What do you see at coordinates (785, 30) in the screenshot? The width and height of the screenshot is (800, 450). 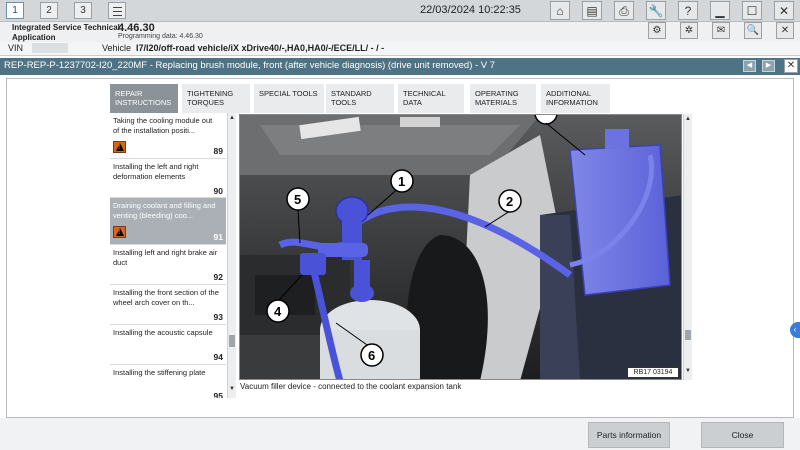 I see `close-session-icon: ✕` at bounding box center [785, 30].